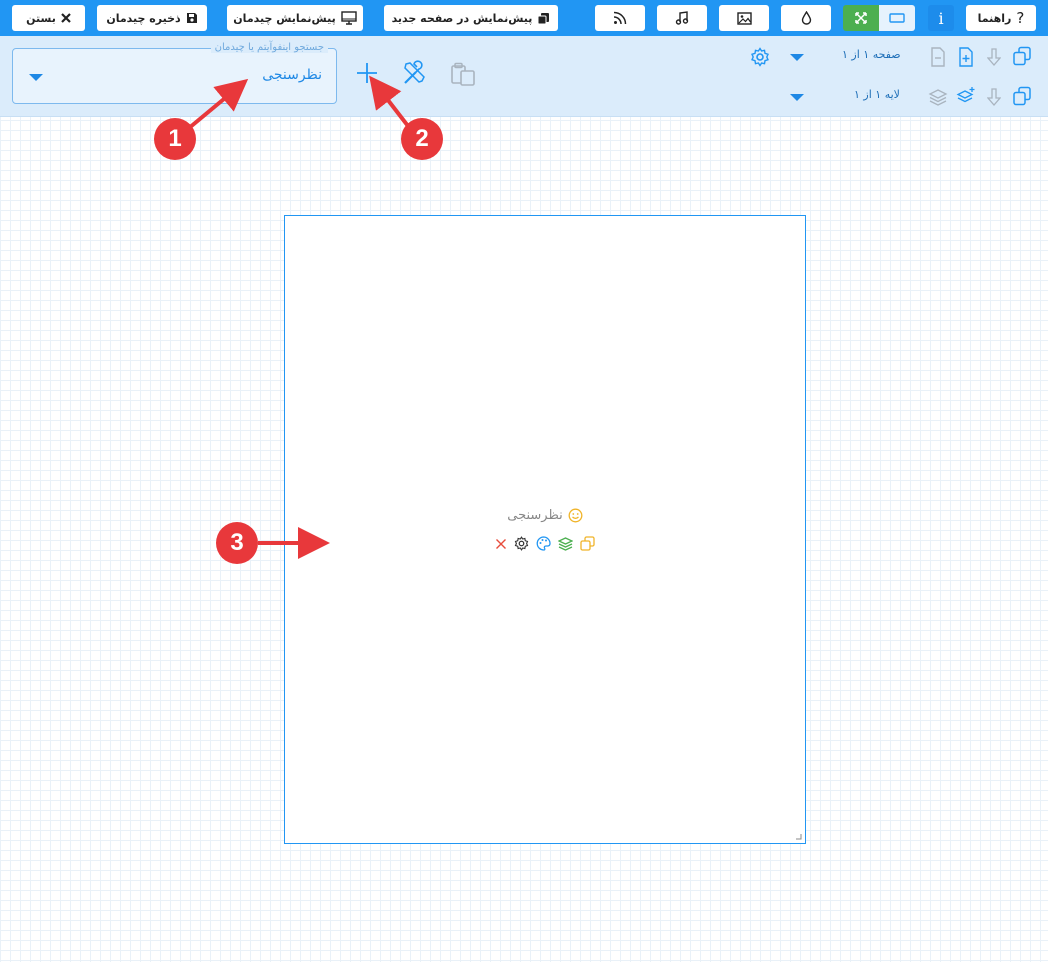  I want to click on resize-handle-icon, so click(798, 836).